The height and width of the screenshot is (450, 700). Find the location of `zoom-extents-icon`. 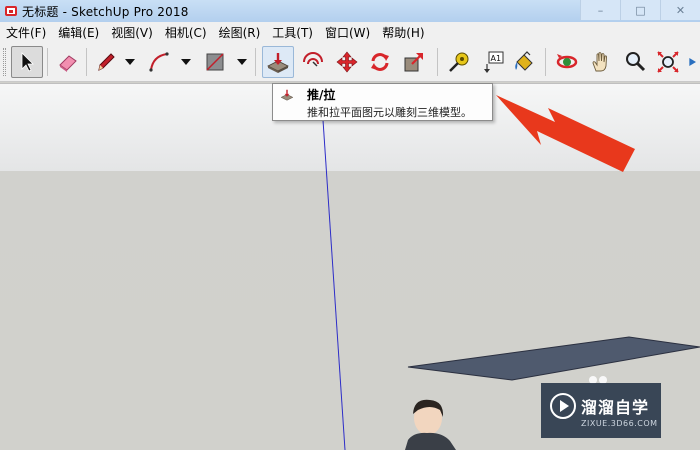

zoom-extents-icon is located at coordinates (668, 62).